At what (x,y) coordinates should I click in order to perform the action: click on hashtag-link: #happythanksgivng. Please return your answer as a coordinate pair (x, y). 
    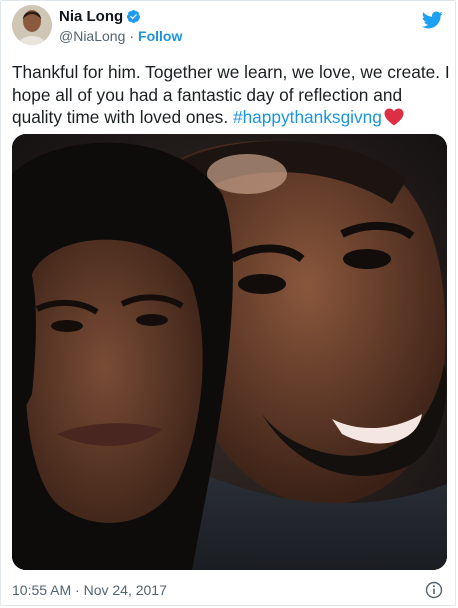
    Looking at the image, I should click on (307, 117).